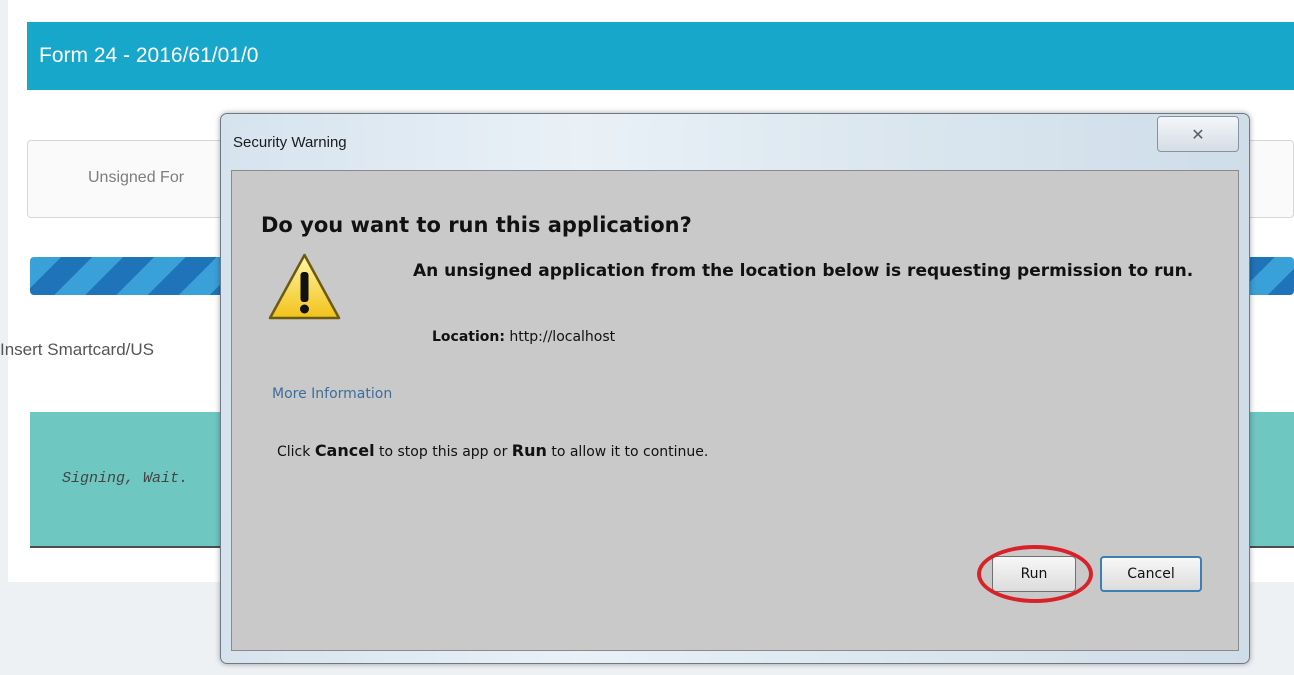  I want to click on close-button: ✕, so click(1198, 134).